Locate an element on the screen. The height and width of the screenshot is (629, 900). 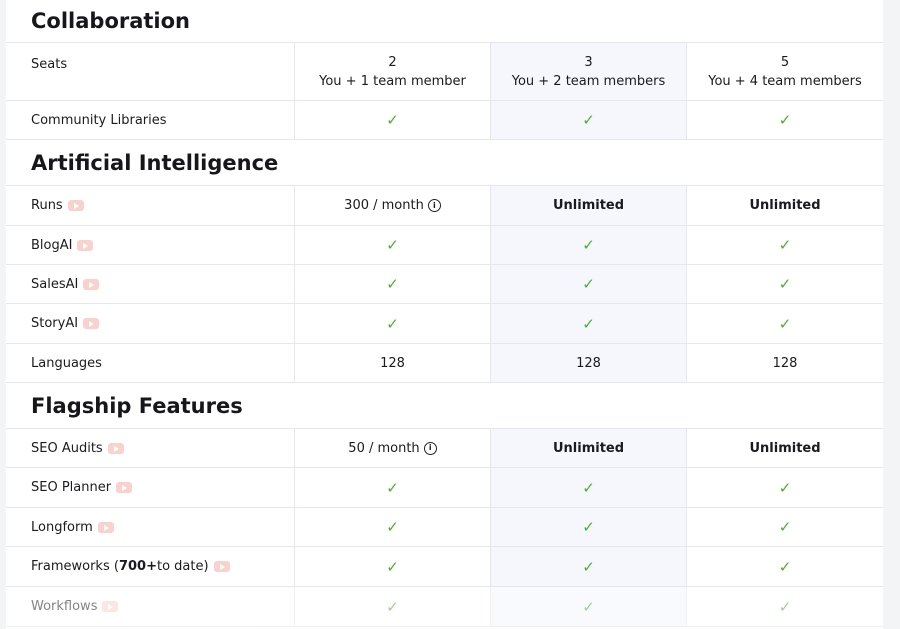
row-label-text: Frameworks ( is located at coordinates (75, 566).